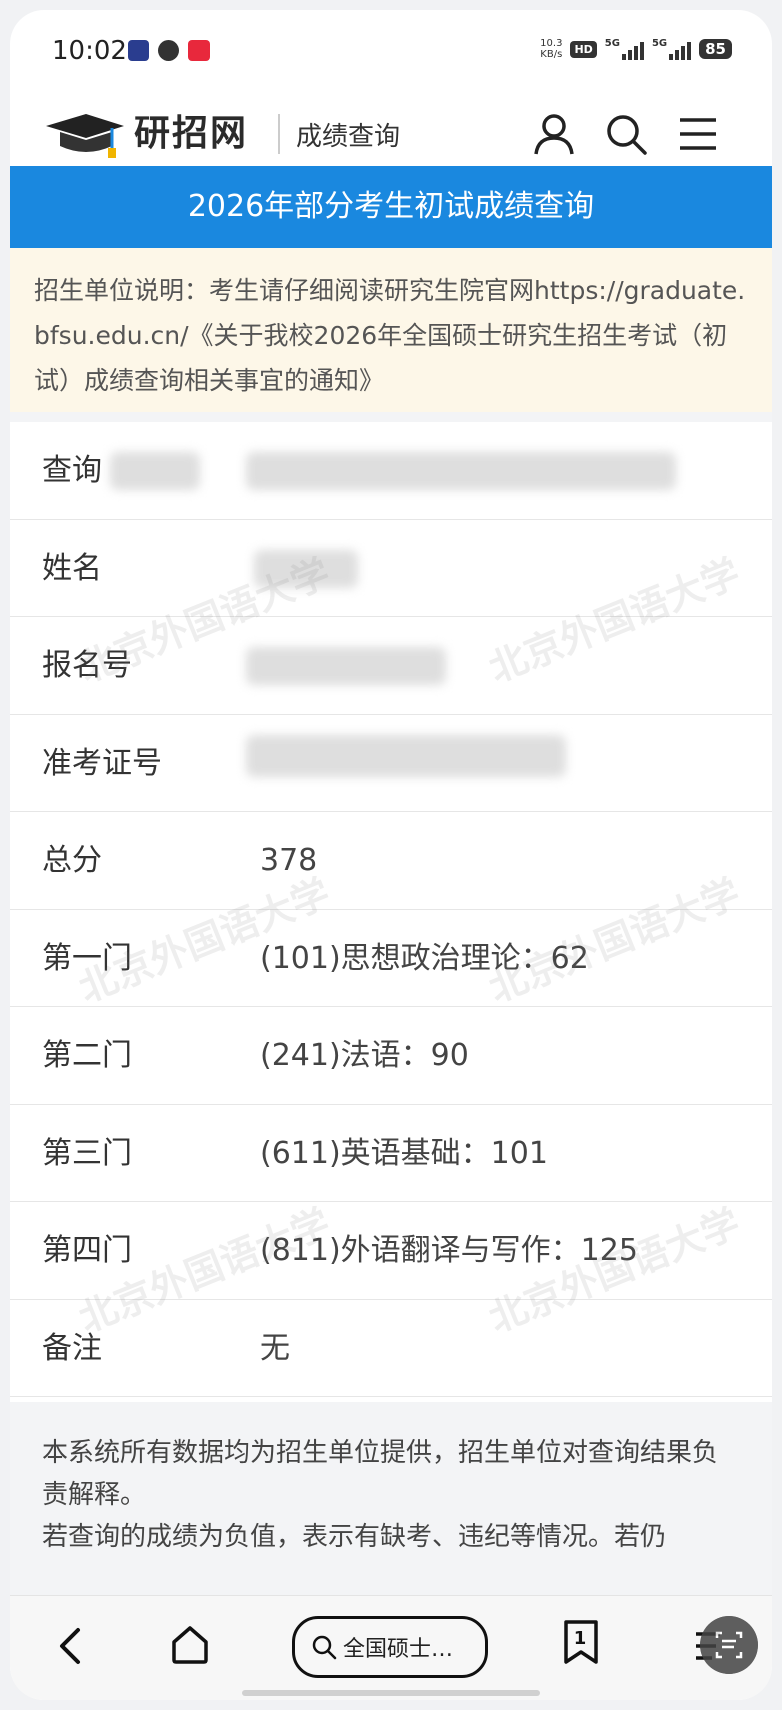 This screenshot has height=1710, width=782. Describe the element at coordinates (391, 861) in the screenshot. I see `table-row: 总分 378` at that location.